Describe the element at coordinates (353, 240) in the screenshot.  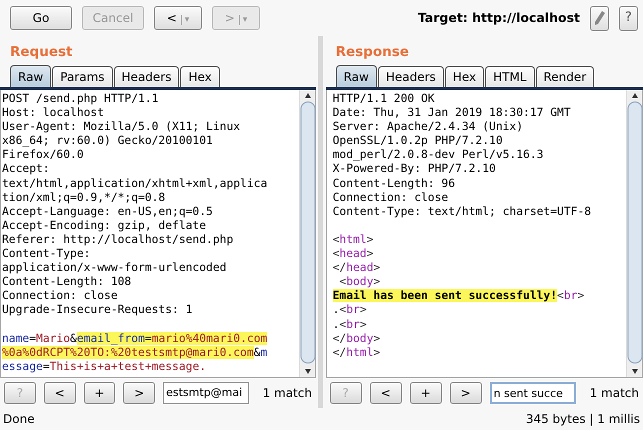
I see `code-line: <html>` at that location.